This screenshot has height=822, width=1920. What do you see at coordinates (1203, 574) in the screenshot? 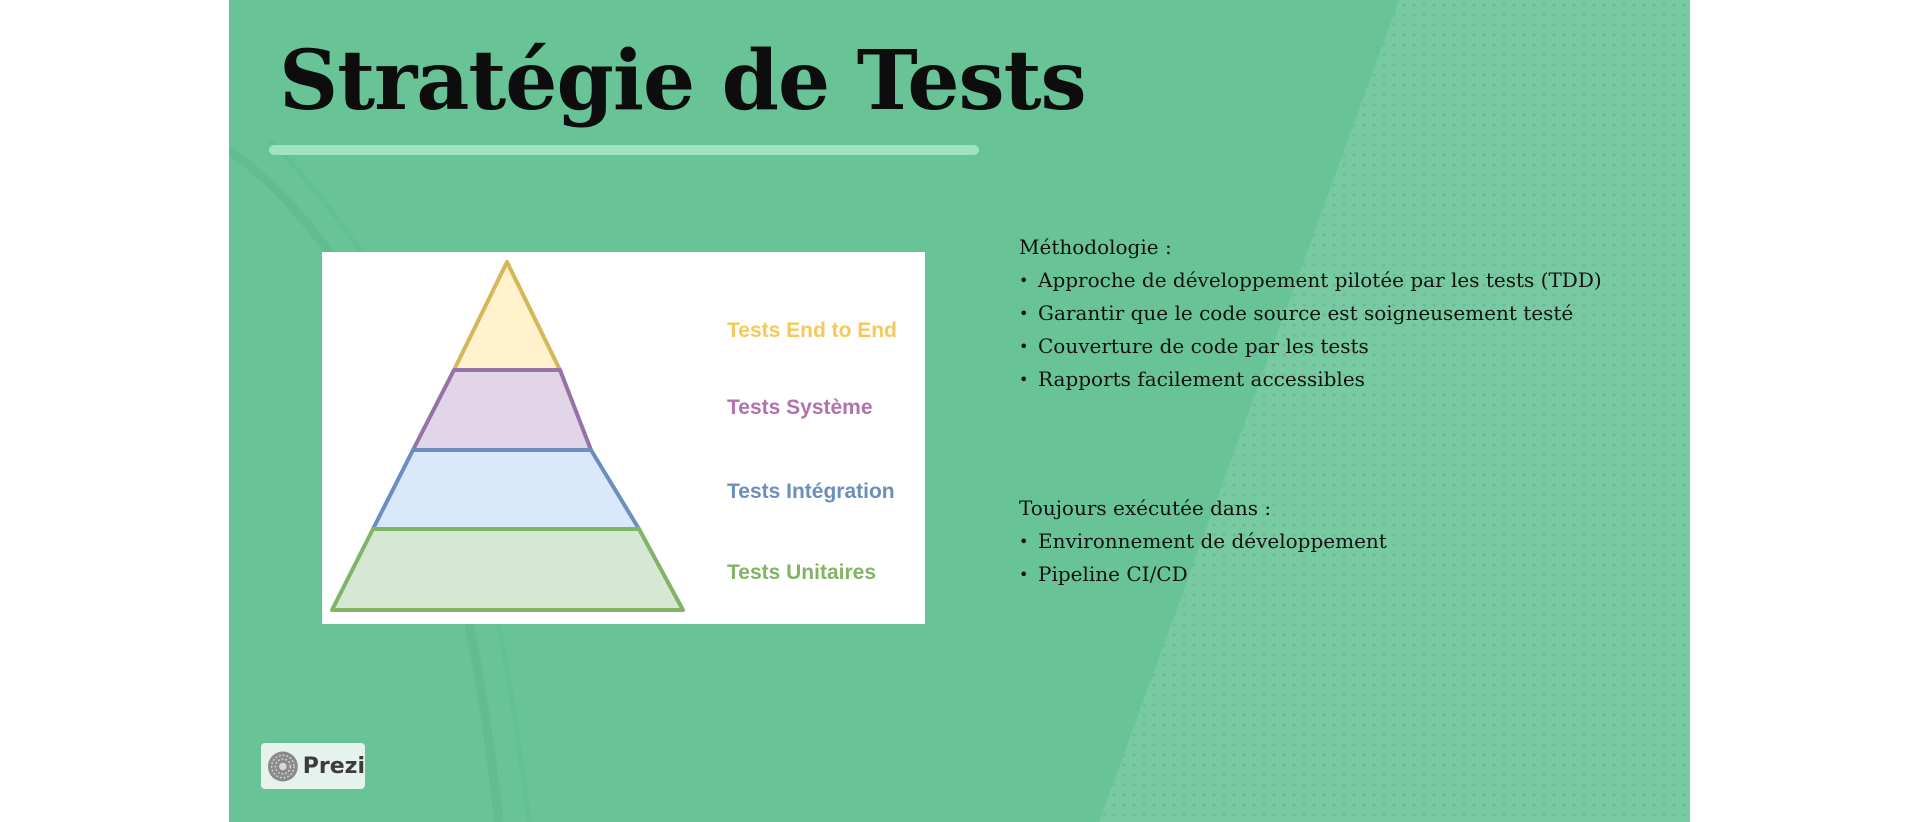
I see `execution-item: Pipeline CI/CD` at bounding box center [1203, 574].